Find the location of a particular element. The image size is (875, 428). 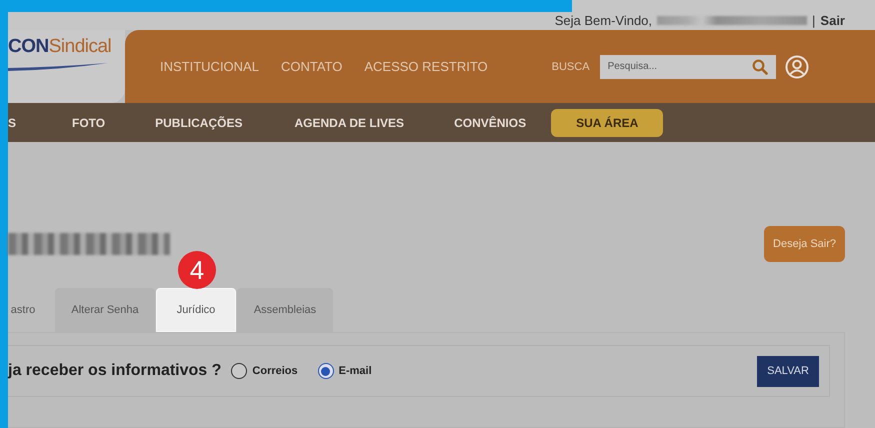

radio-label: Correios is located at coordinates (275, 371).